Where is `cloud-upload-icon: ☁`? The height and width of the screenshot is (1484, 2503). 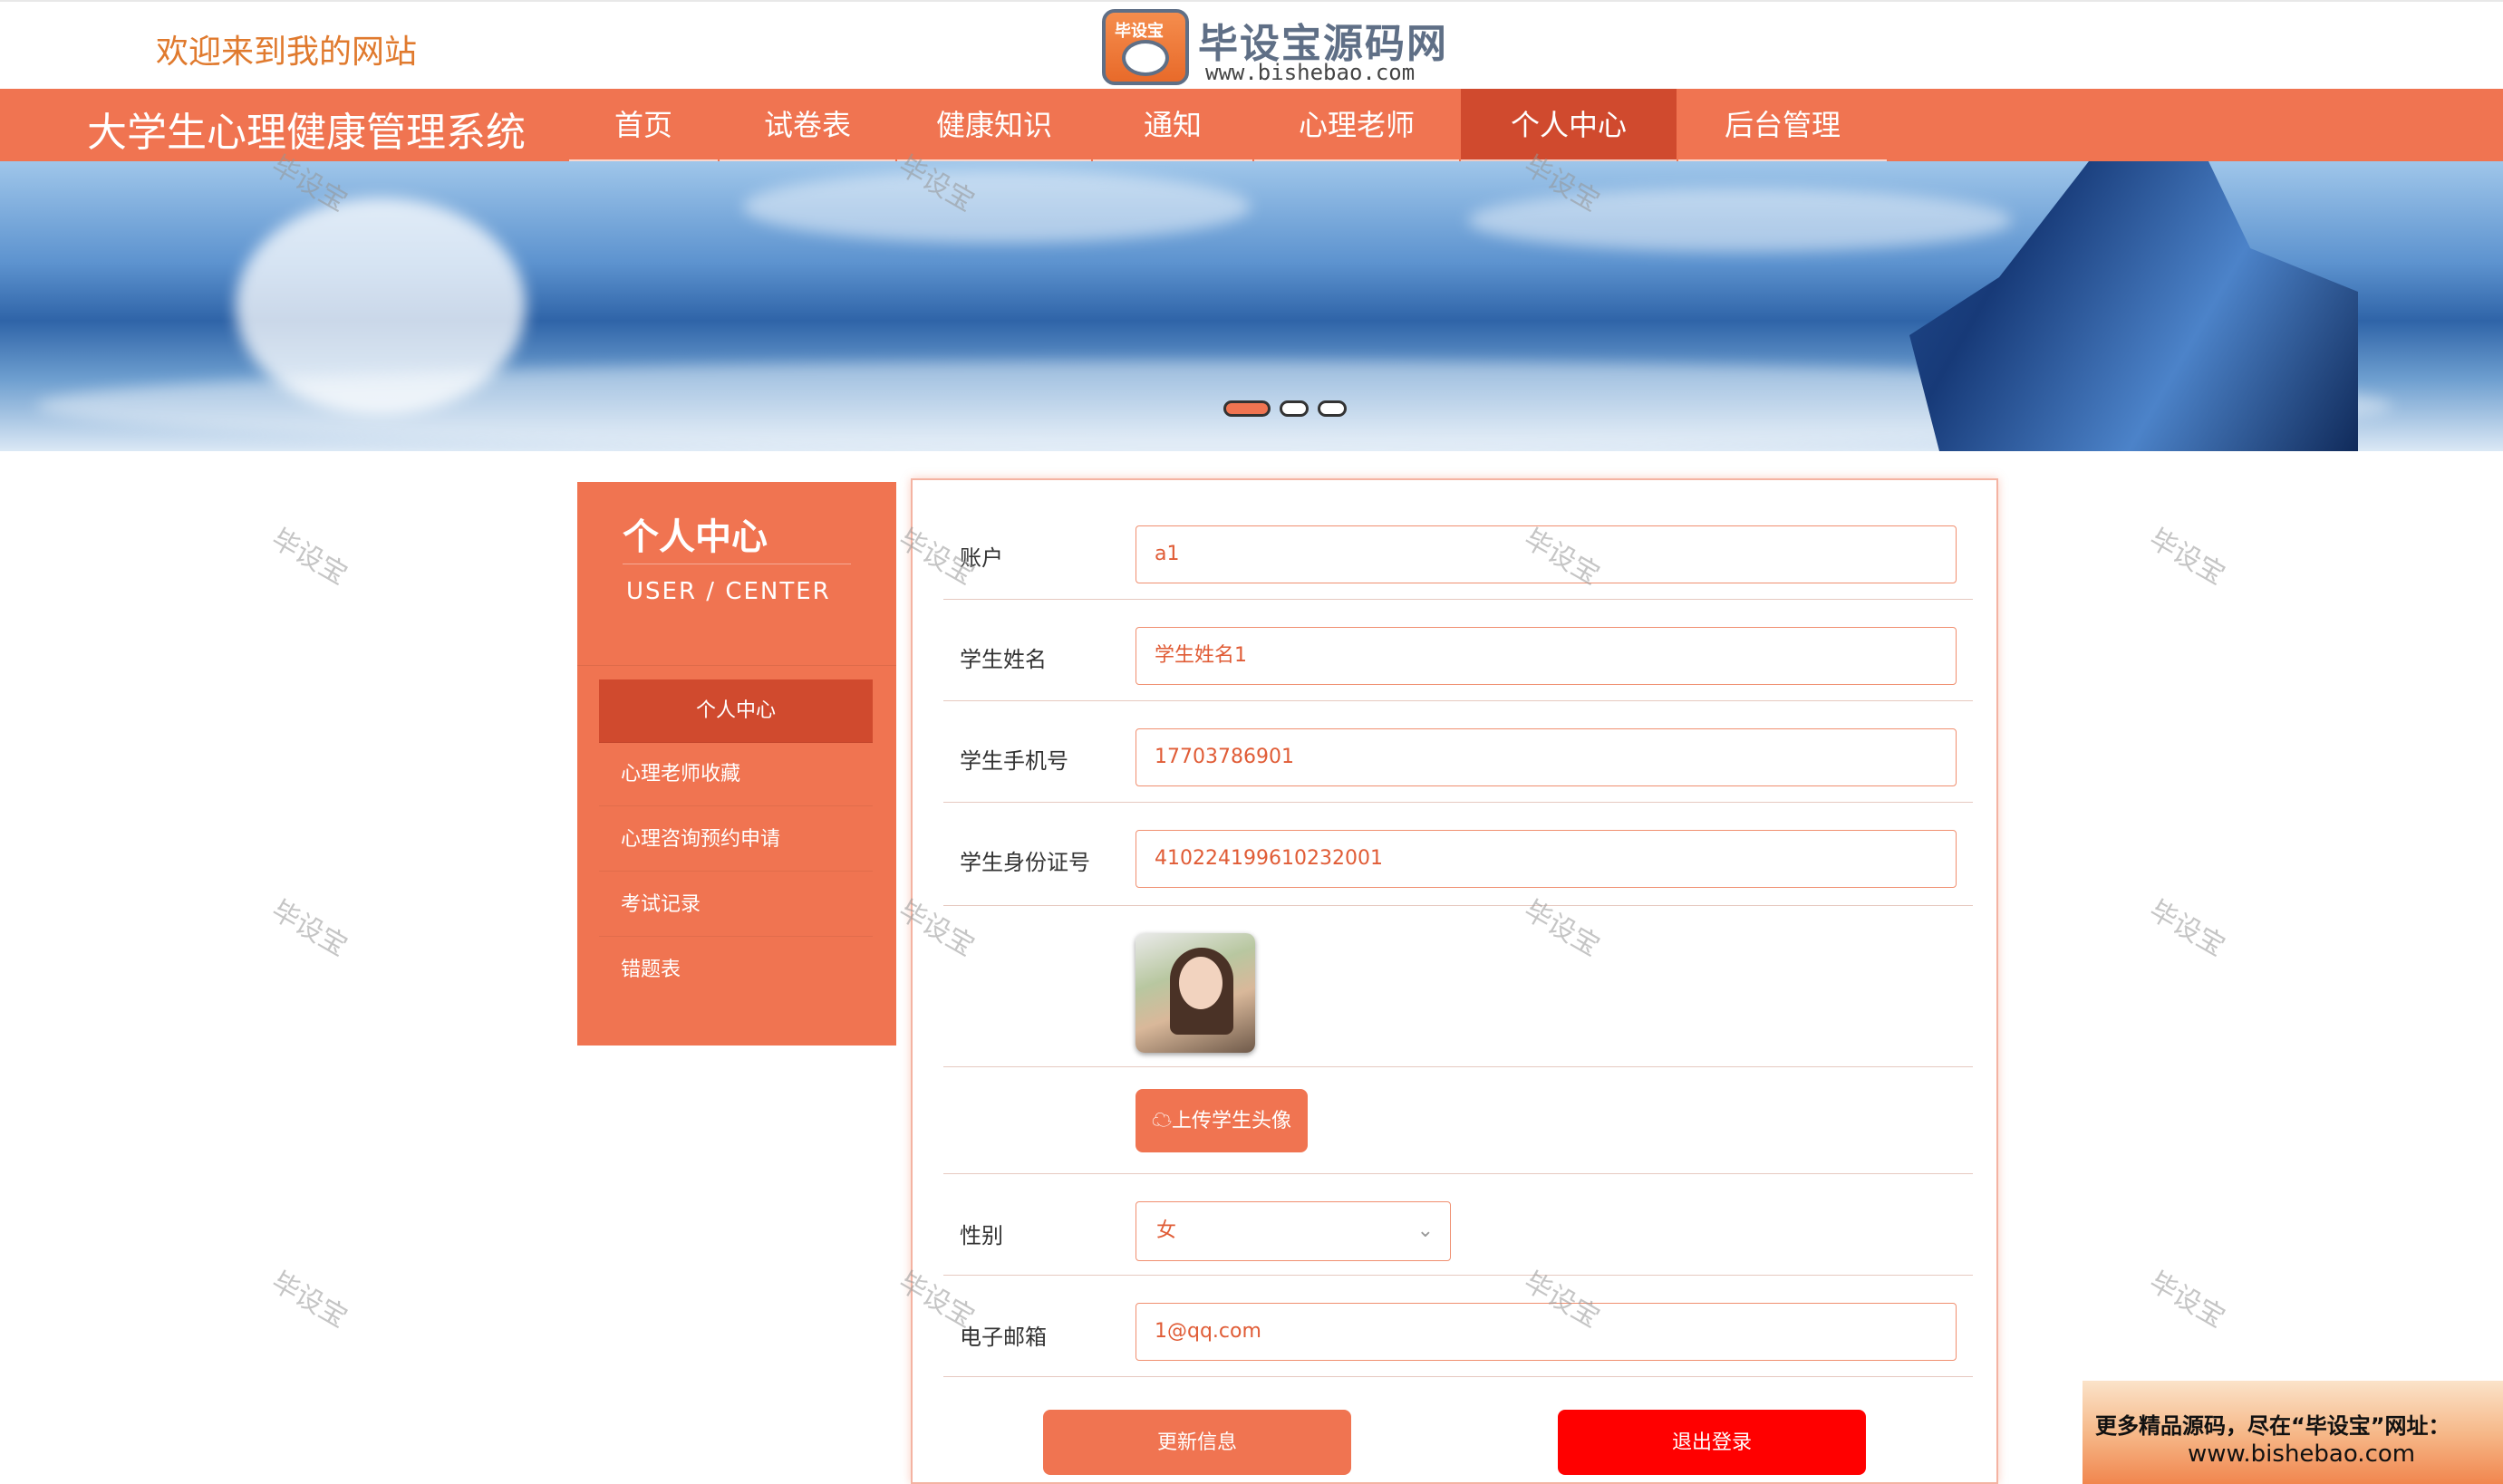 cloud-upload-icon: ☁ is located at coordinates (1161, 1121).